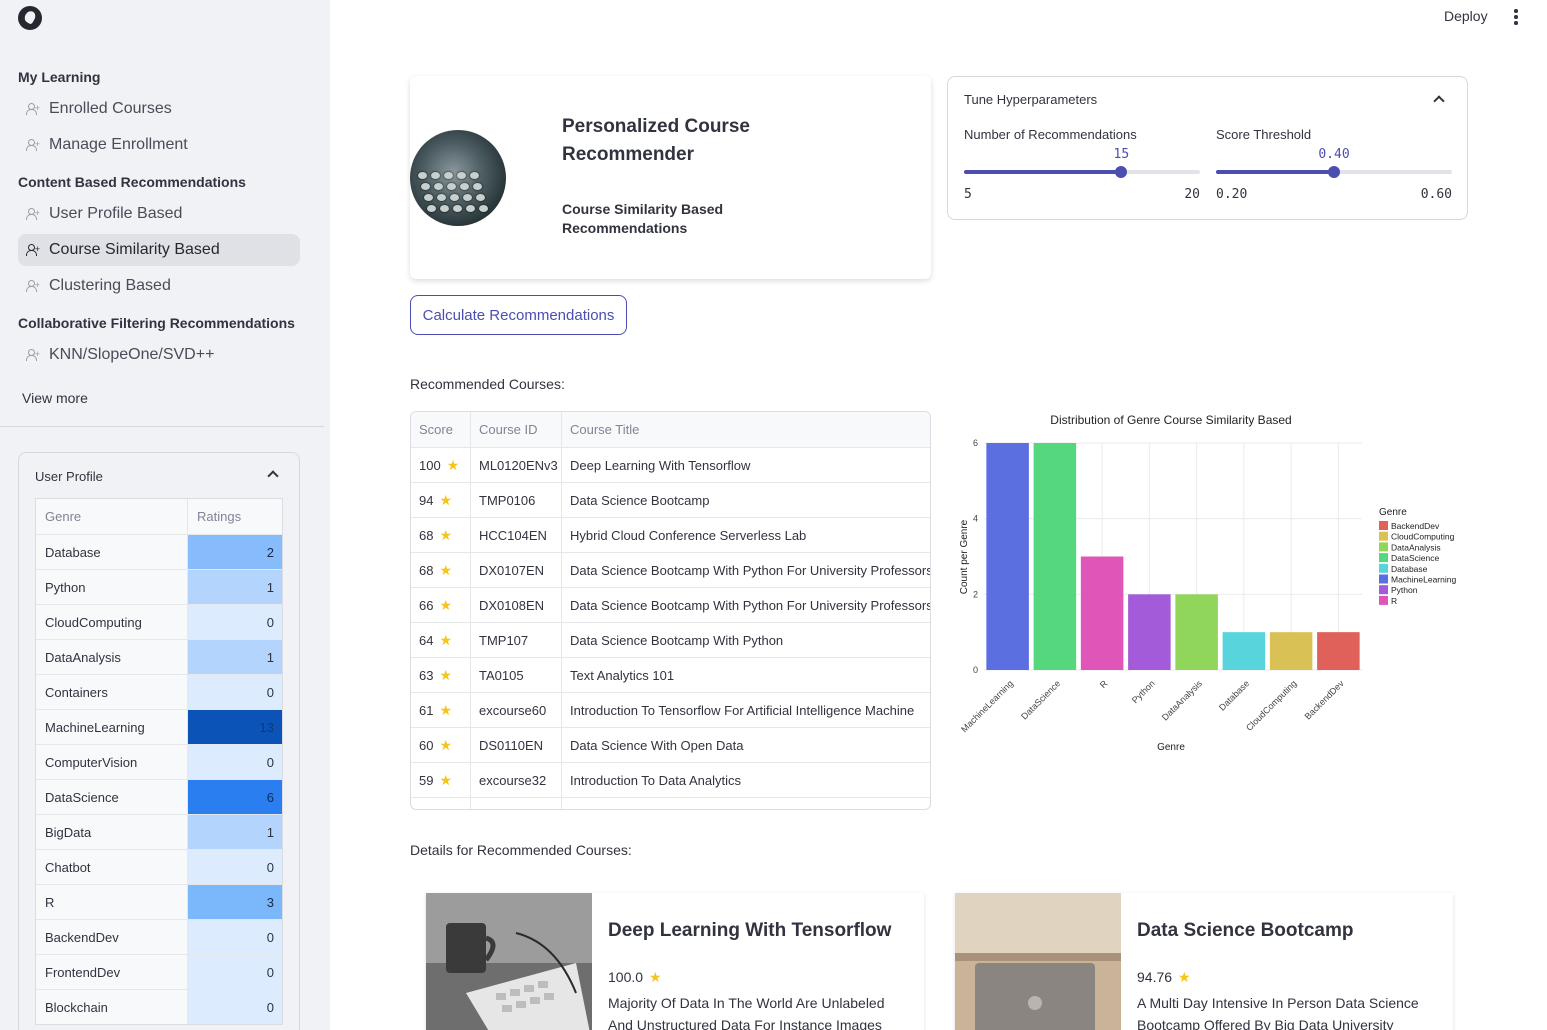 This screenshot has height=1030, width=1547. I want to click on nav-item-clustering-based: + Clustering Based, so click(159, 286).